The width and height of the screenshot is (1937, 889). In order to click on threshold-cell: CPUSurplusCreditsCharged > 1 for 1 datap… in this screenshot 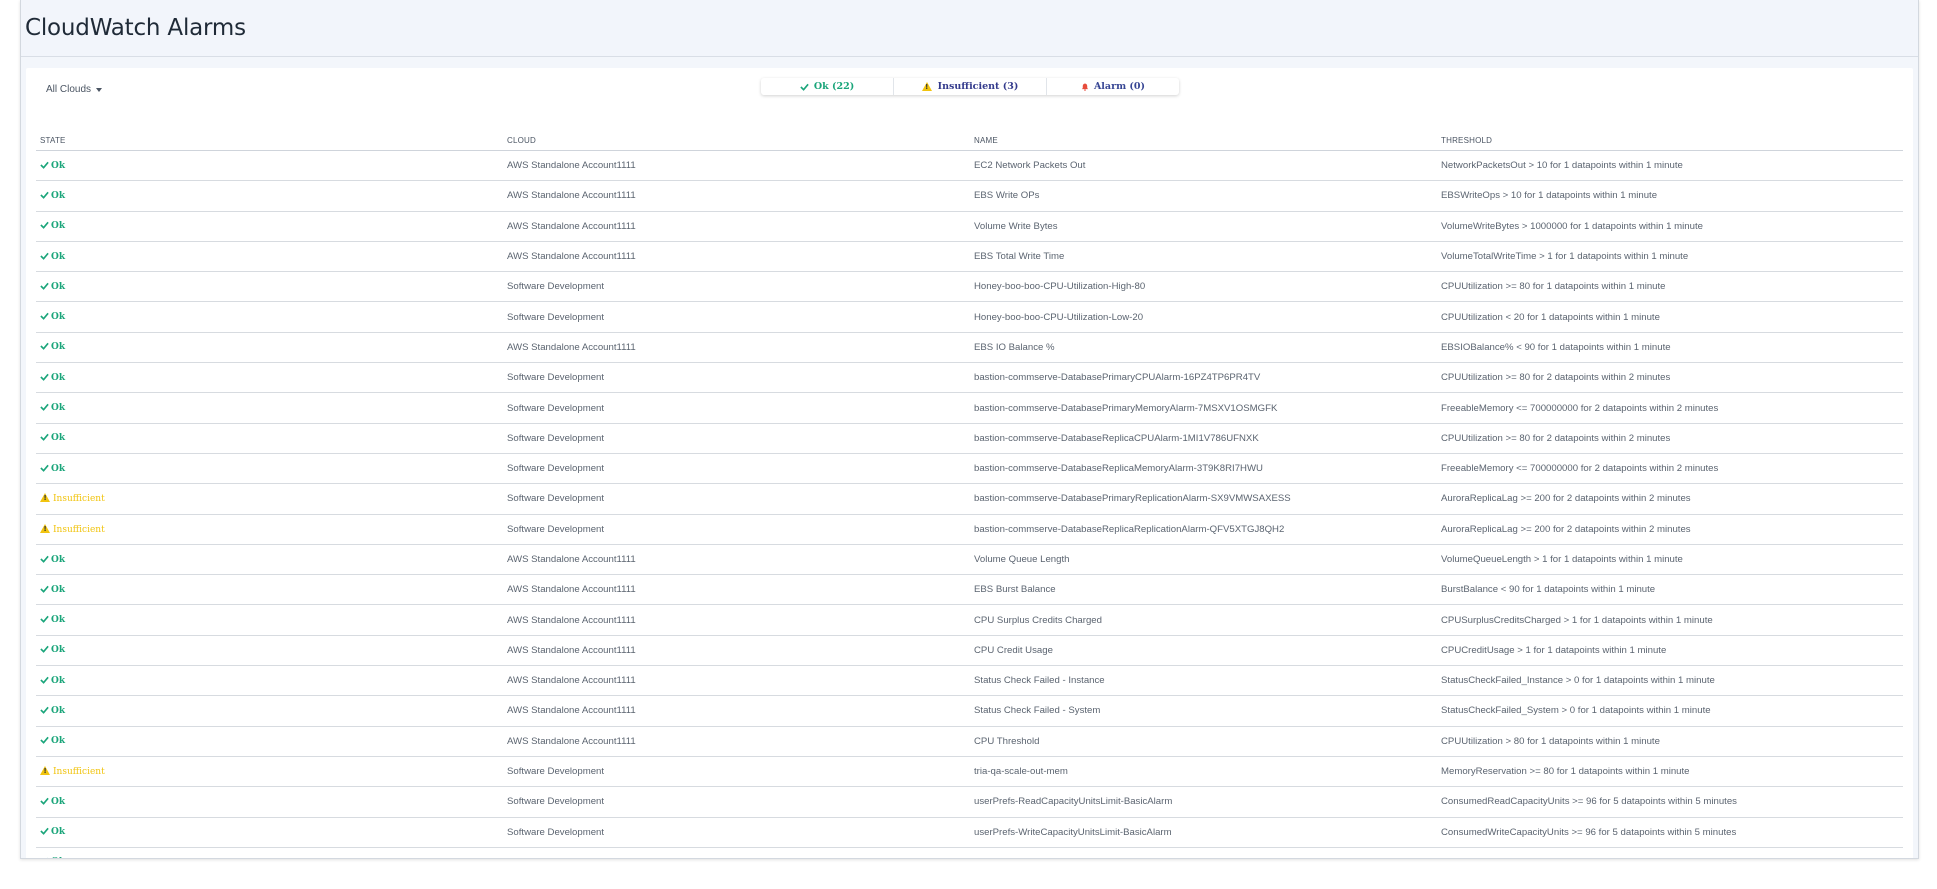, I will do `click(1670, 620)`.